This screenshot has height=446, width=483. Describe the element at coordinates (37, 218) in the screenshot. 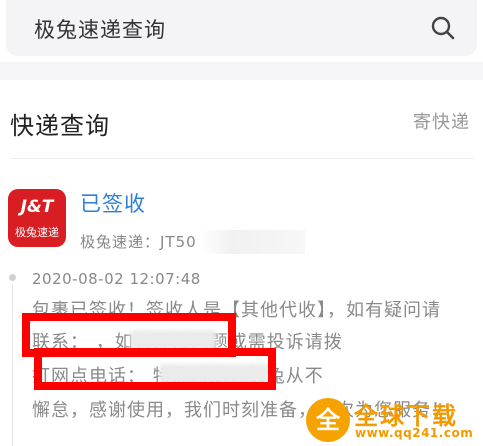

I see `jt-express-logo: J&T 极兔速递` at that location.